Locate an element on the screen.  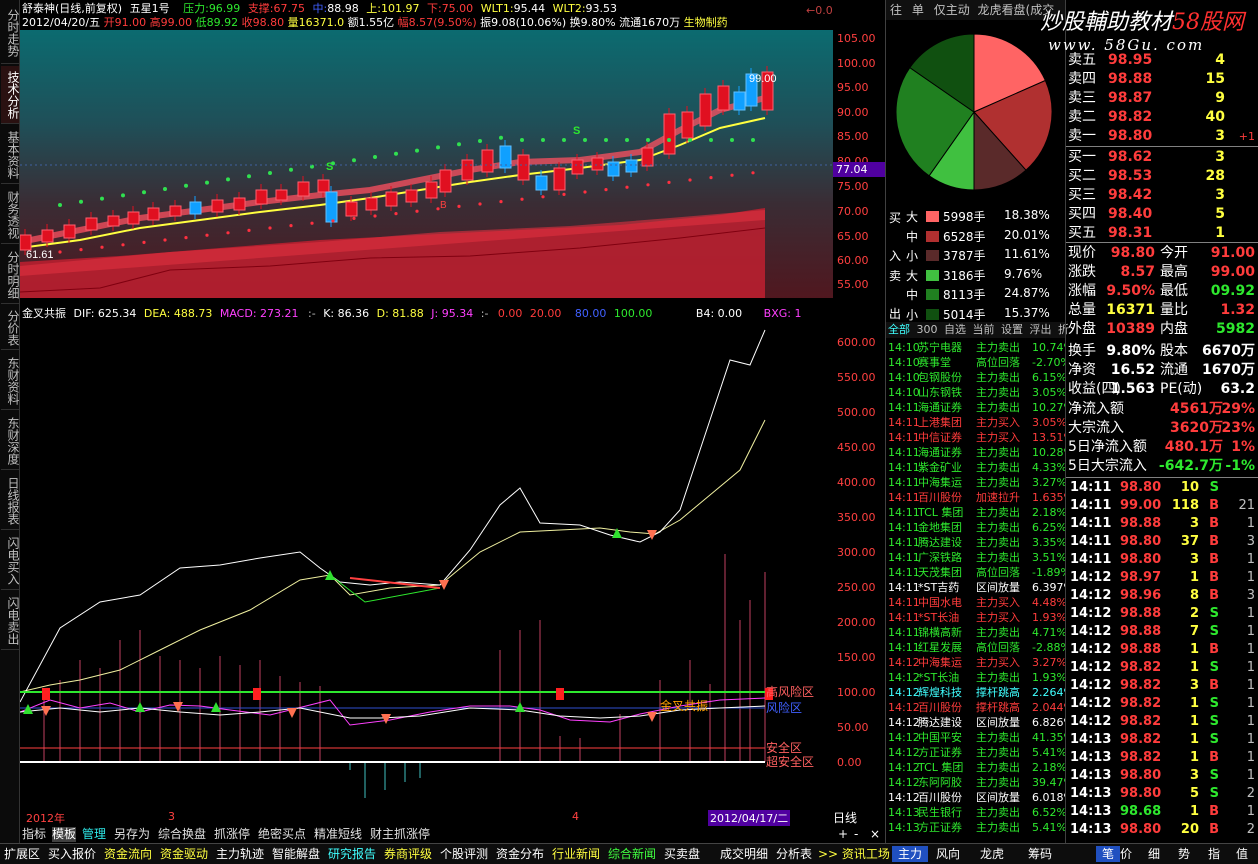
bottom-tab-6: 研究报告 is located at coordinates (352, 854).